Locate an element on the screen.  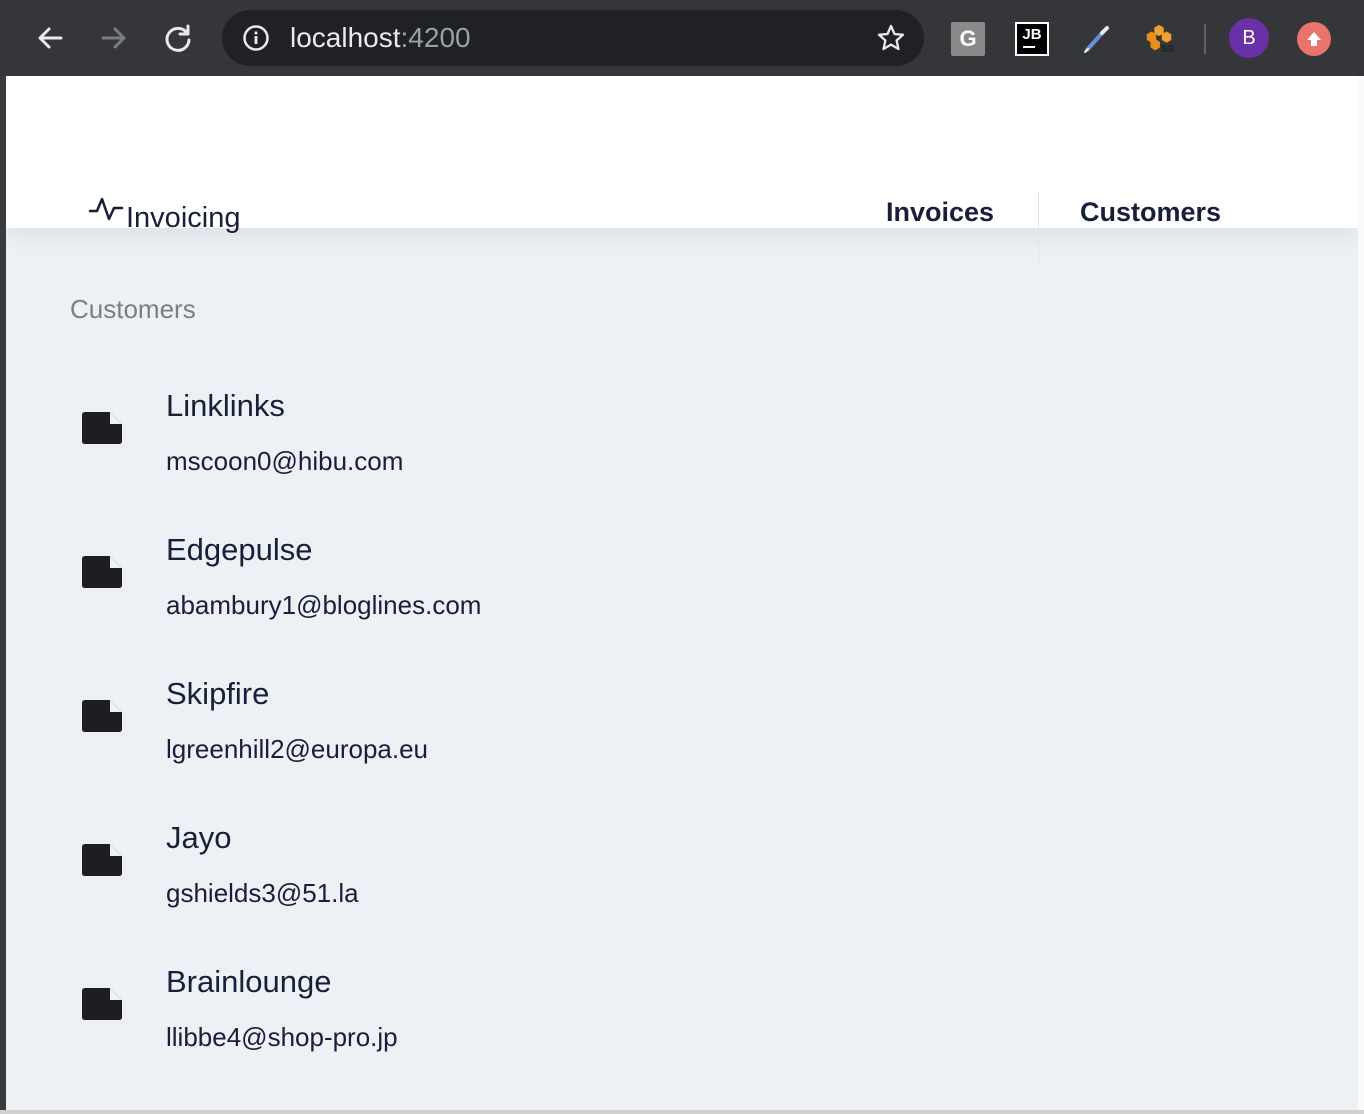
color-picker-extension-icon is located at coordinates (1097, 39).